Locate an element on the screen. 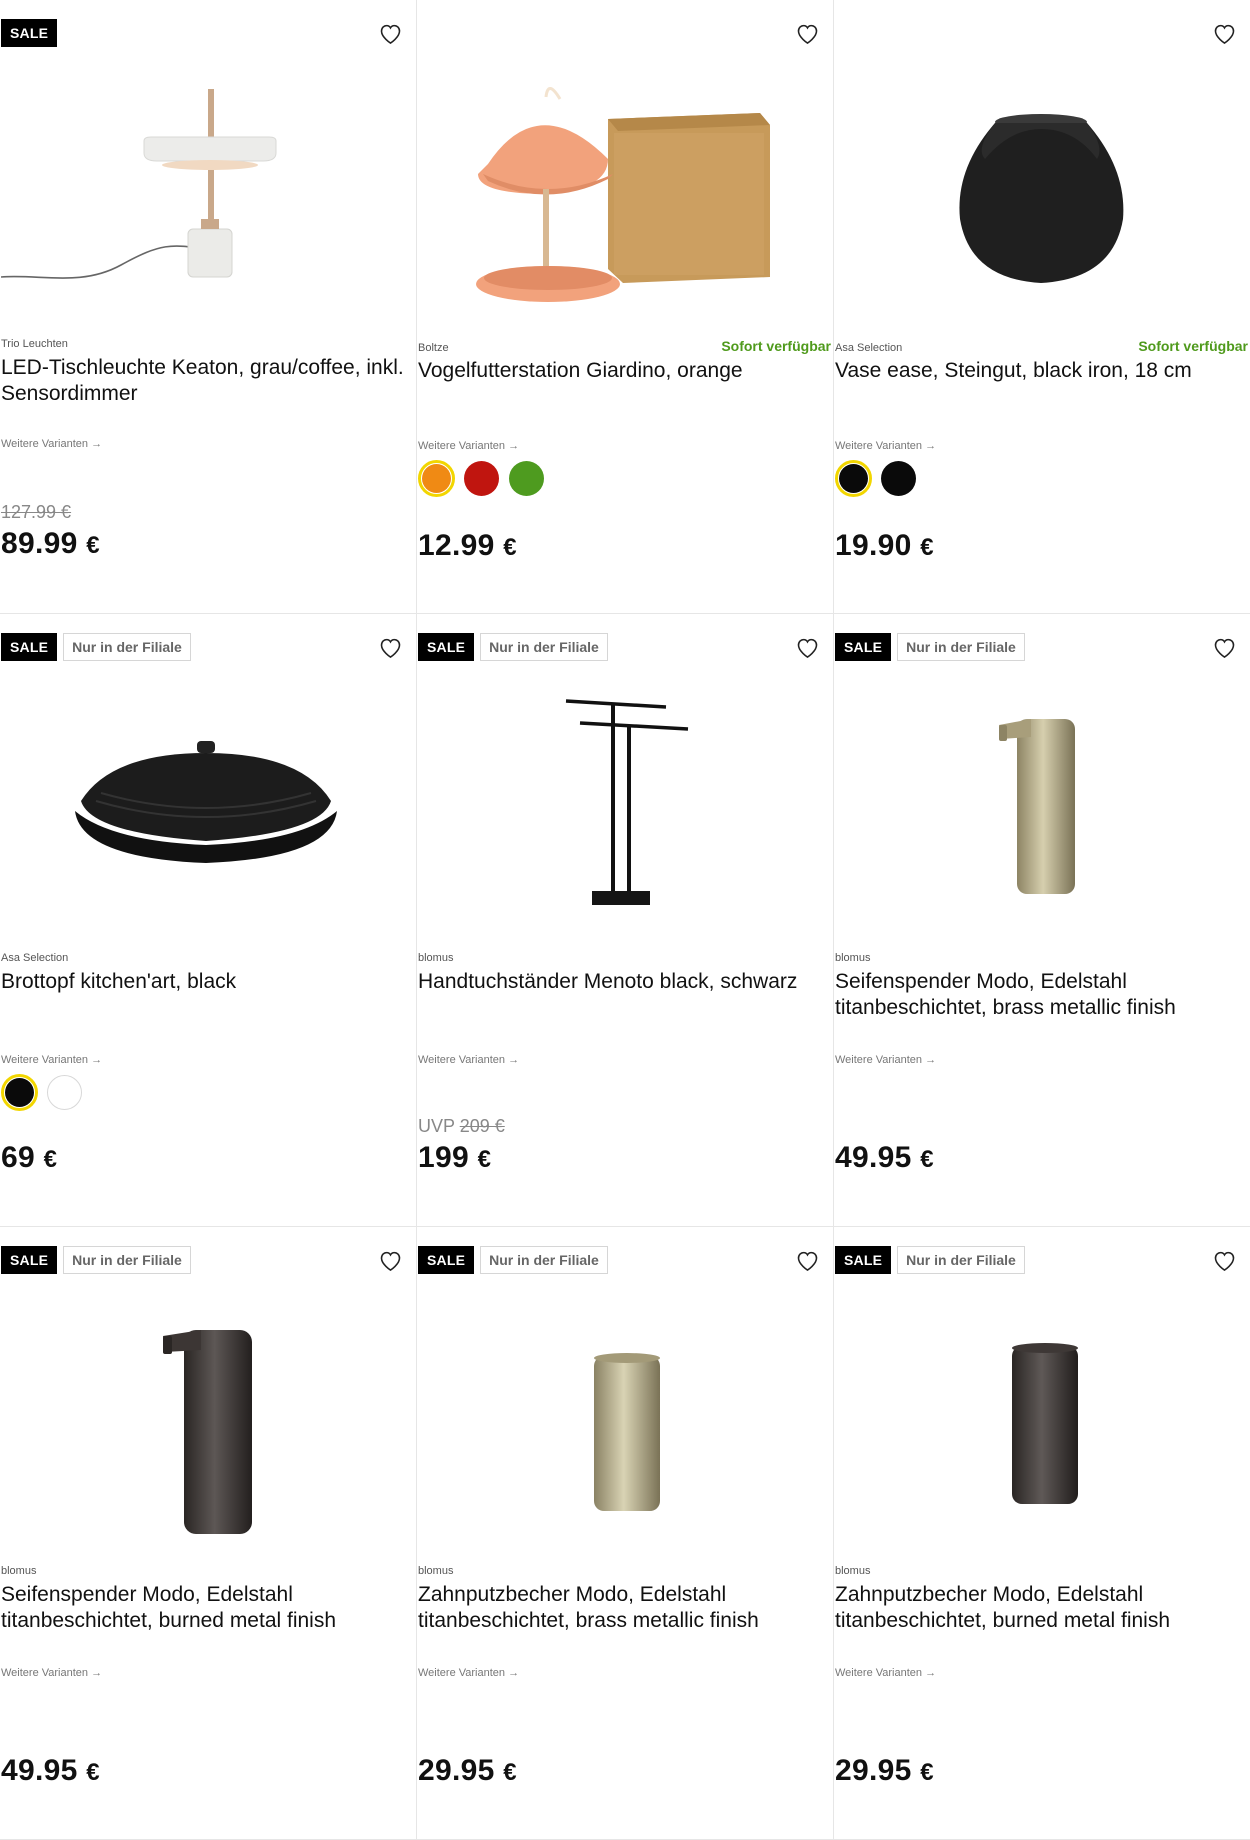  badges: SALE is located at coordinates (29, 33).